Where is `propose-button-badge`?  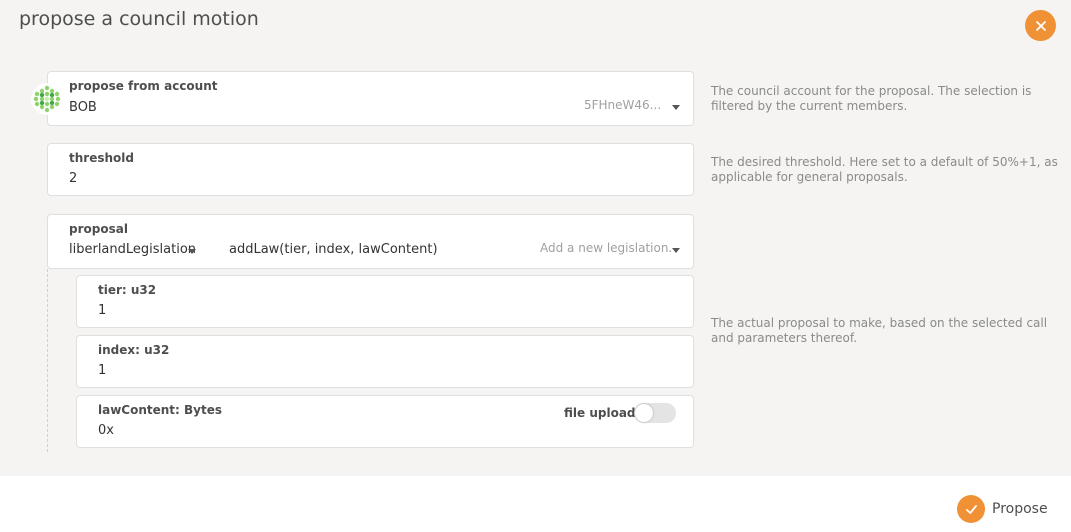
propose-button-badge is located at coordinates (971, 509).